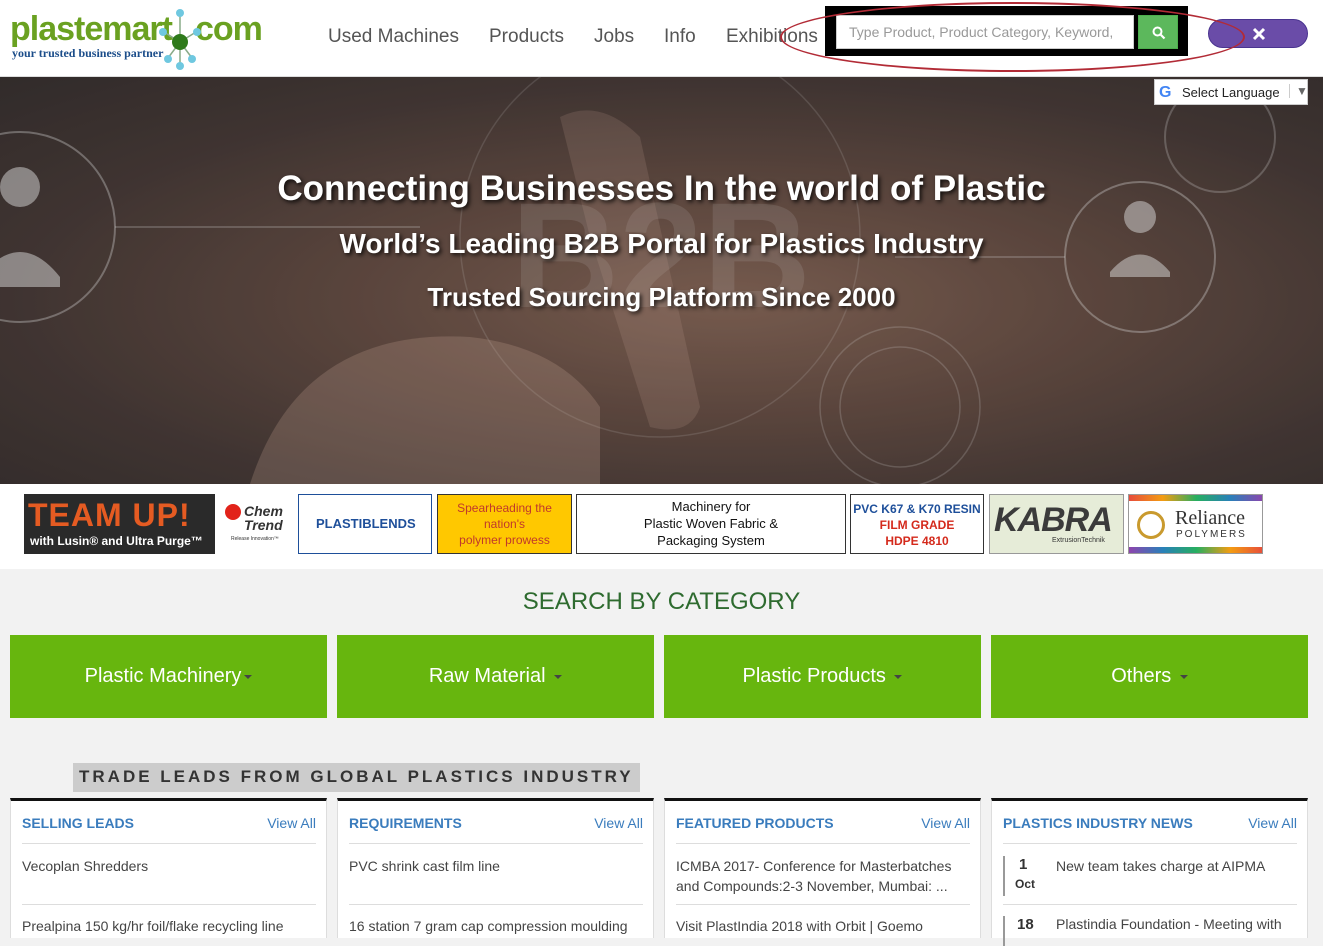  What do you see at coordinates (393, 37) in the screenshot?
I see `nav-used-machines: Used Machines` at bounding box center [393, 37].